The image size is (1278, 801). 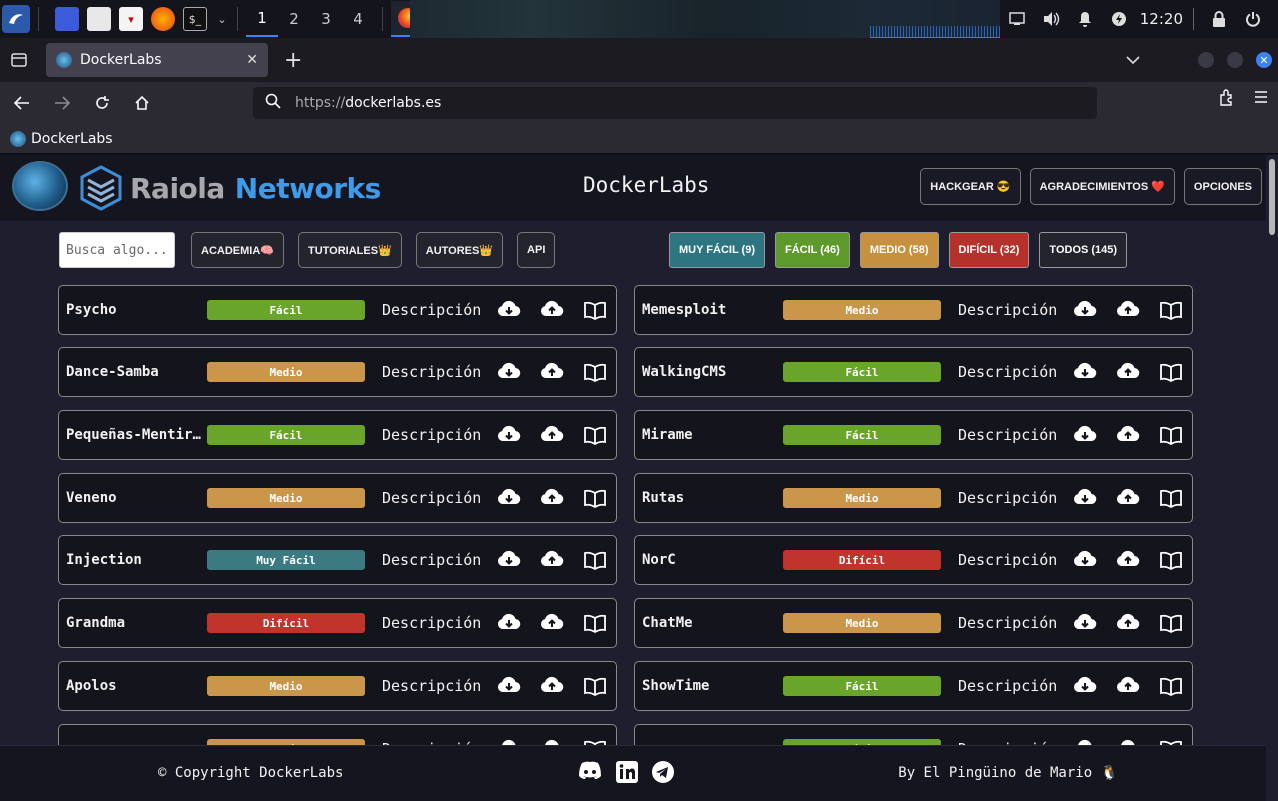 What do you see at coordinates (1222, 186) in the screenshot?
I see `opciones-button: OPCIONES` at bounding box center [1222, 186].